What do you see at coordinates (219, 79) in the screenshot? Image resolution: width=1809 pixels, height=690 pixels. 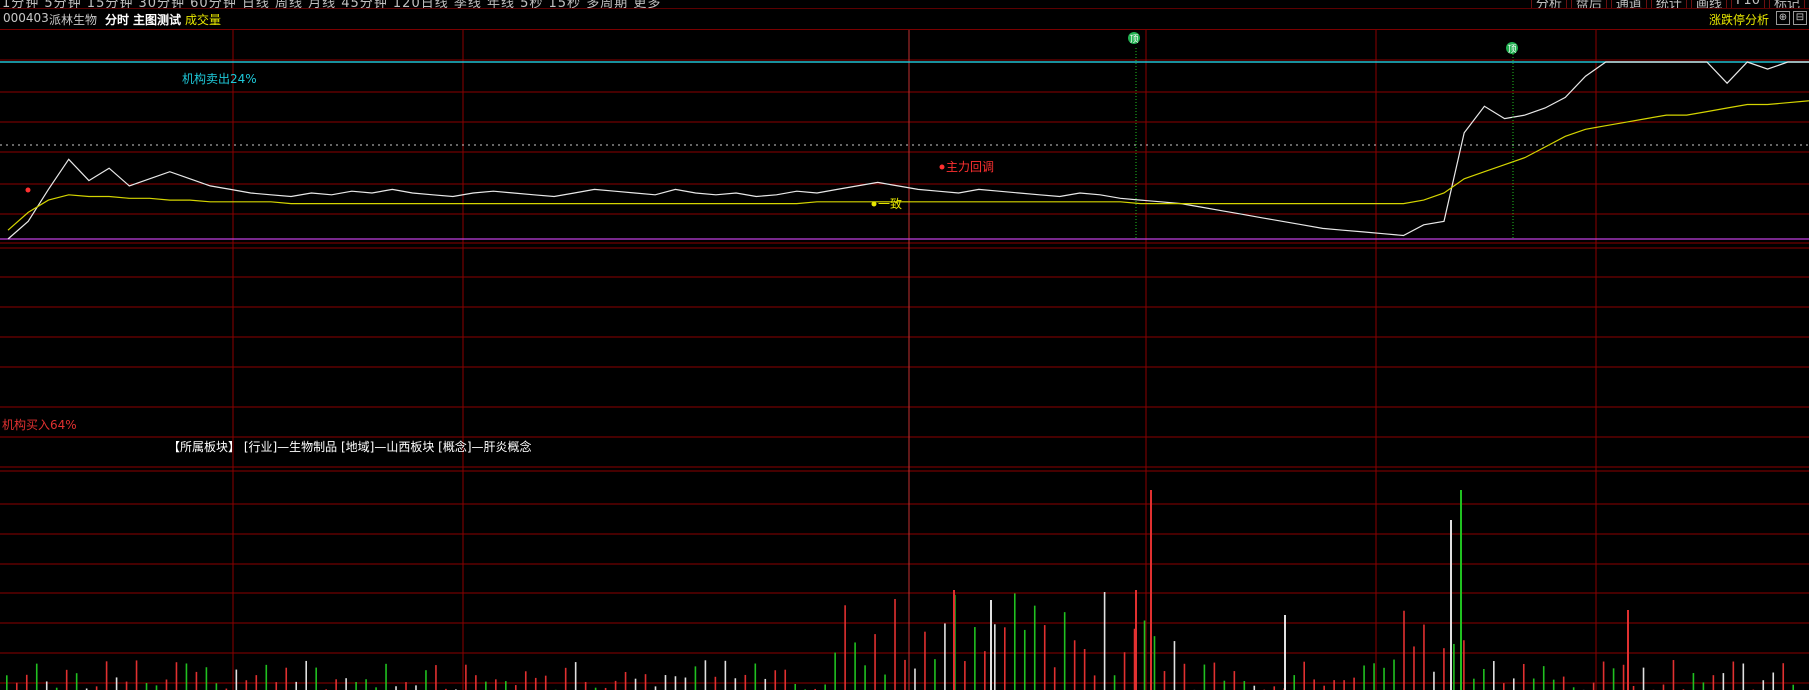 I see `institution-sell-label: 机构卖出24%` at bounding box center [219, 79].